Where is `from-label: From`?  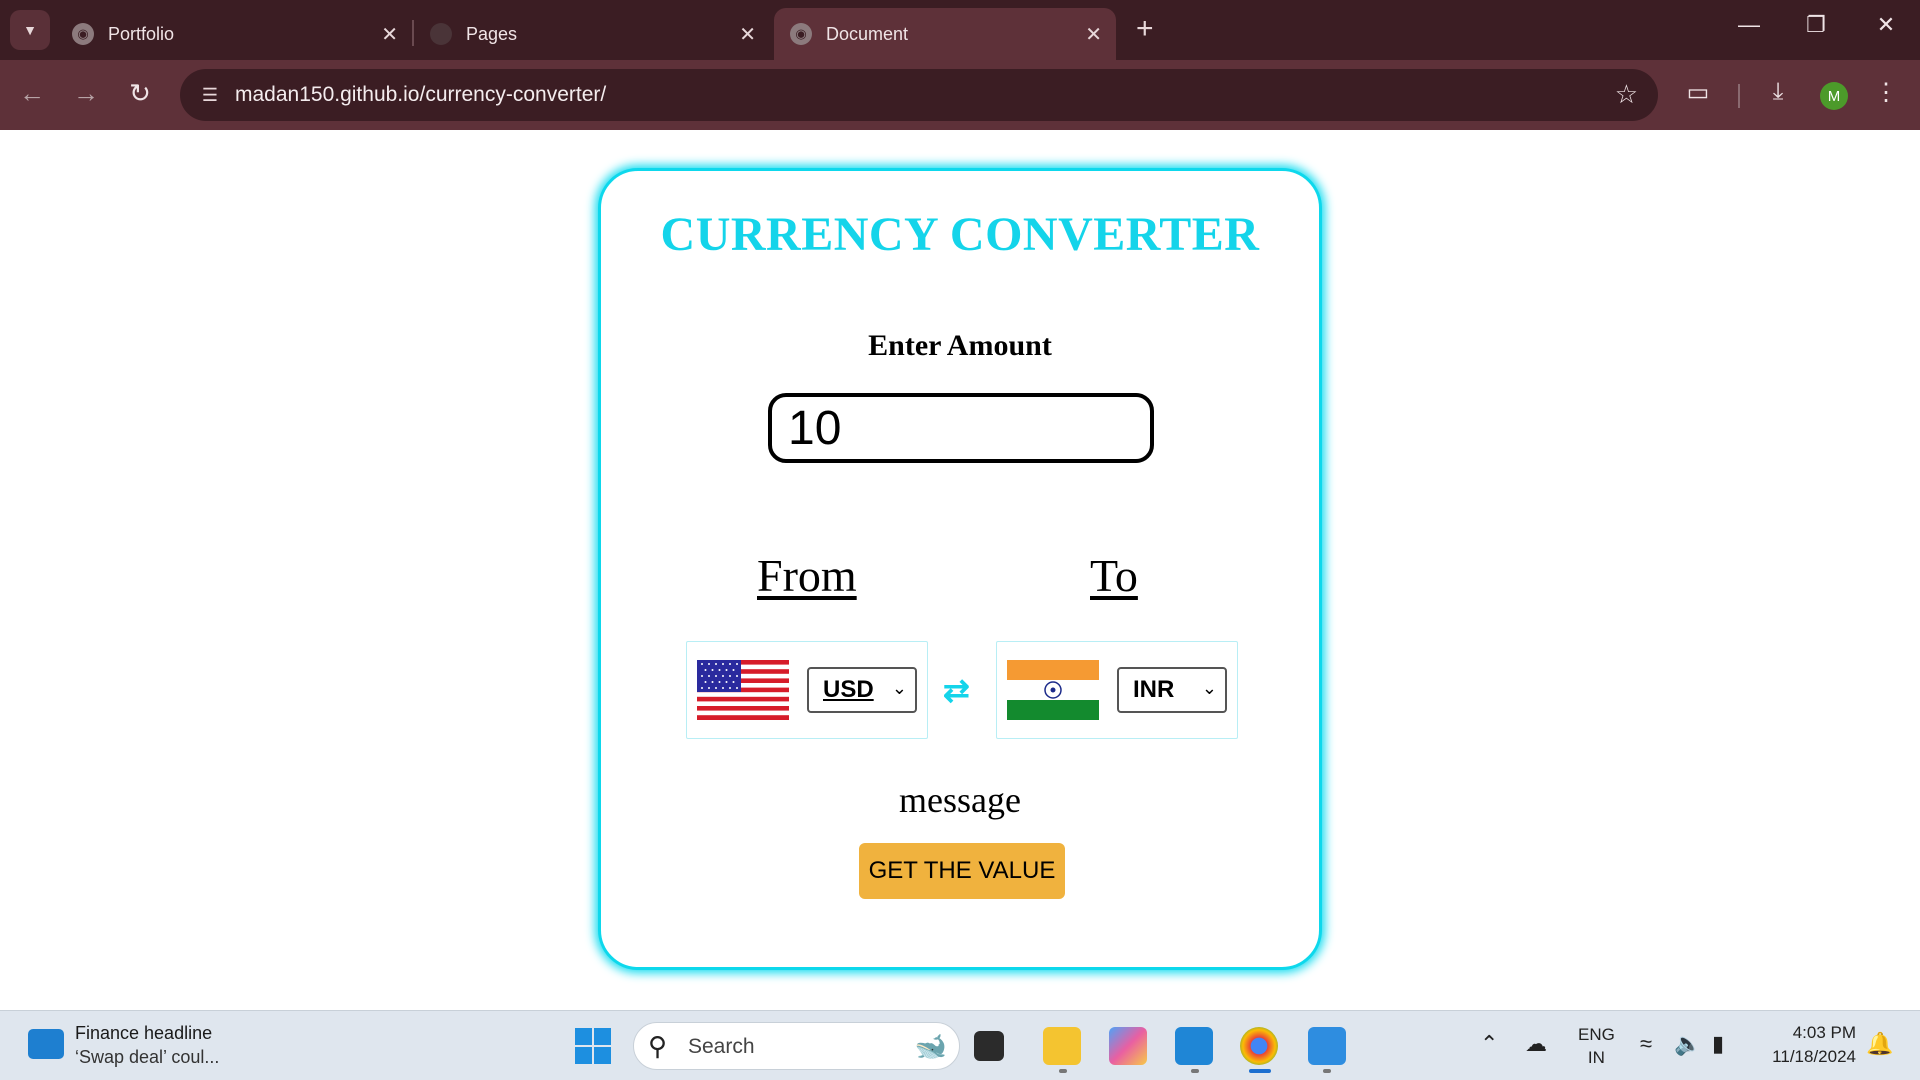
from-label: From is located at coordinates (807, 575).